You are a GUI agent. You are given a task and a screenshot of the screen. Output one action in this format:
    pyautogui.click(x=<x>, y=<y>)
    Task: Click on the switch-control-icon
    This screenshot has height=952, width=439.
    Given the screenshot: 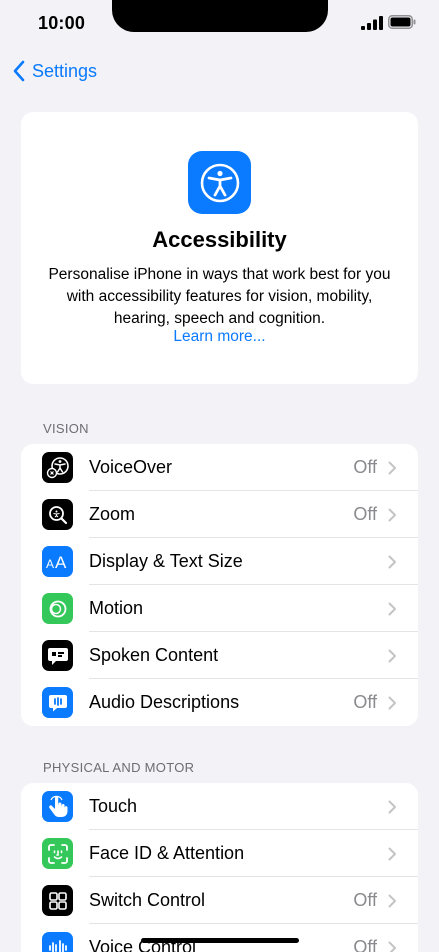 What is the action you would take?
    pyautogui.click(x=57, y=900)
    